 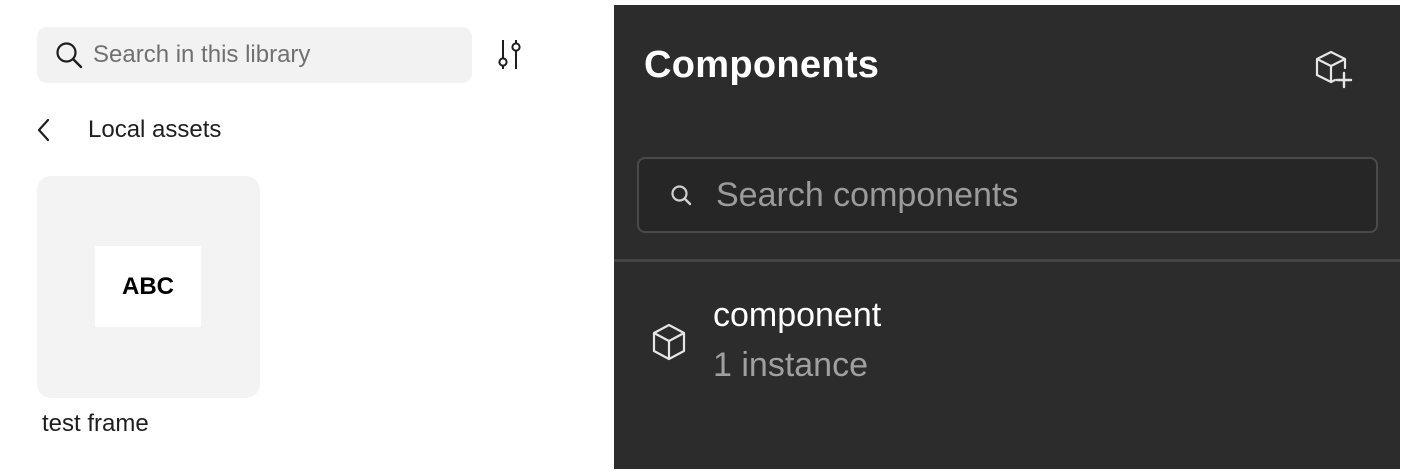 What do you see at coordinates (1007, 260) in the screenshot?
I see `divider` at bounding box center [1007, 260].